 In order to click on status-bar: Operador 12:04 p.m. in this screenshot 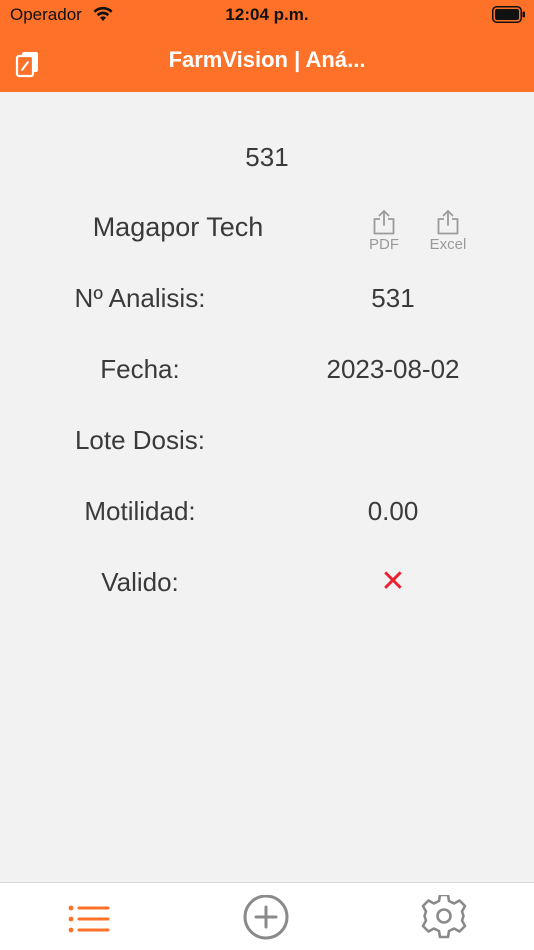, I will do `click(267, 15)`.